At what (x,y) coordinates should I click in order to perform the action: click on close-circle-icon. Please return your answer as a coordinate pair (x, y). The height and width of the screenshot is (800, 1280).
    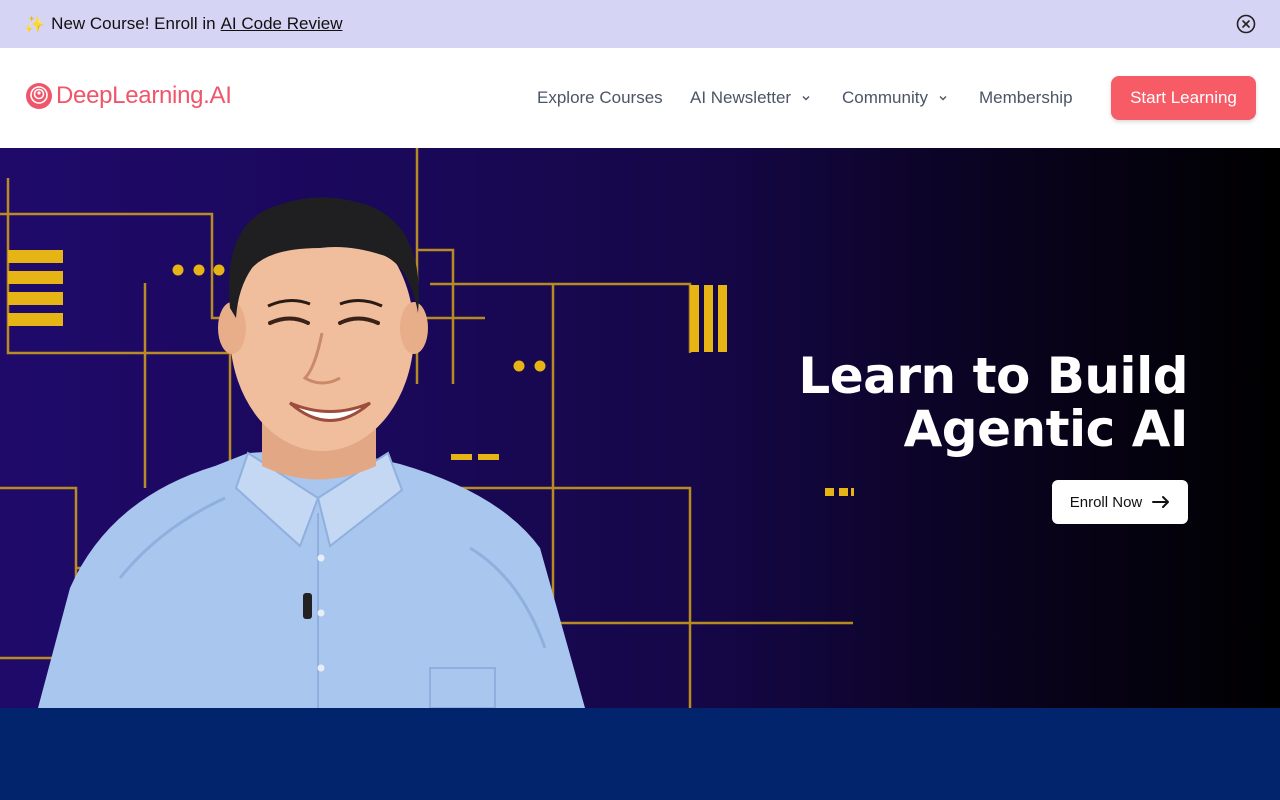
    Looking at the image, I should click on (1246, 24).